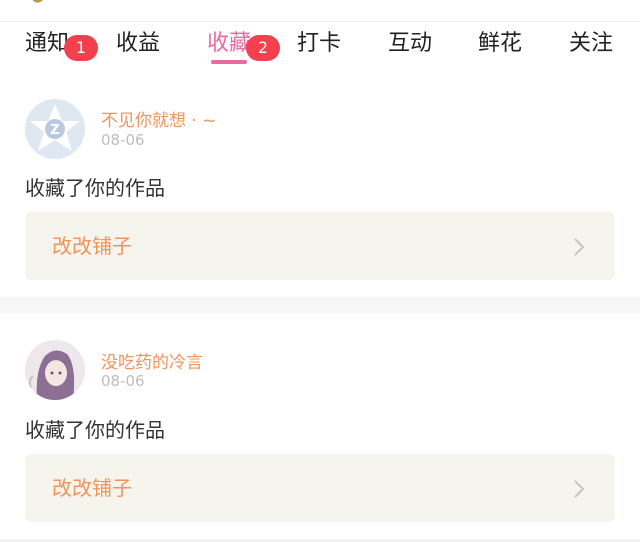  What do you see at coordinates (320, 305) in the screenshot?
I see `section-divider` at bounding box center [320, 305].